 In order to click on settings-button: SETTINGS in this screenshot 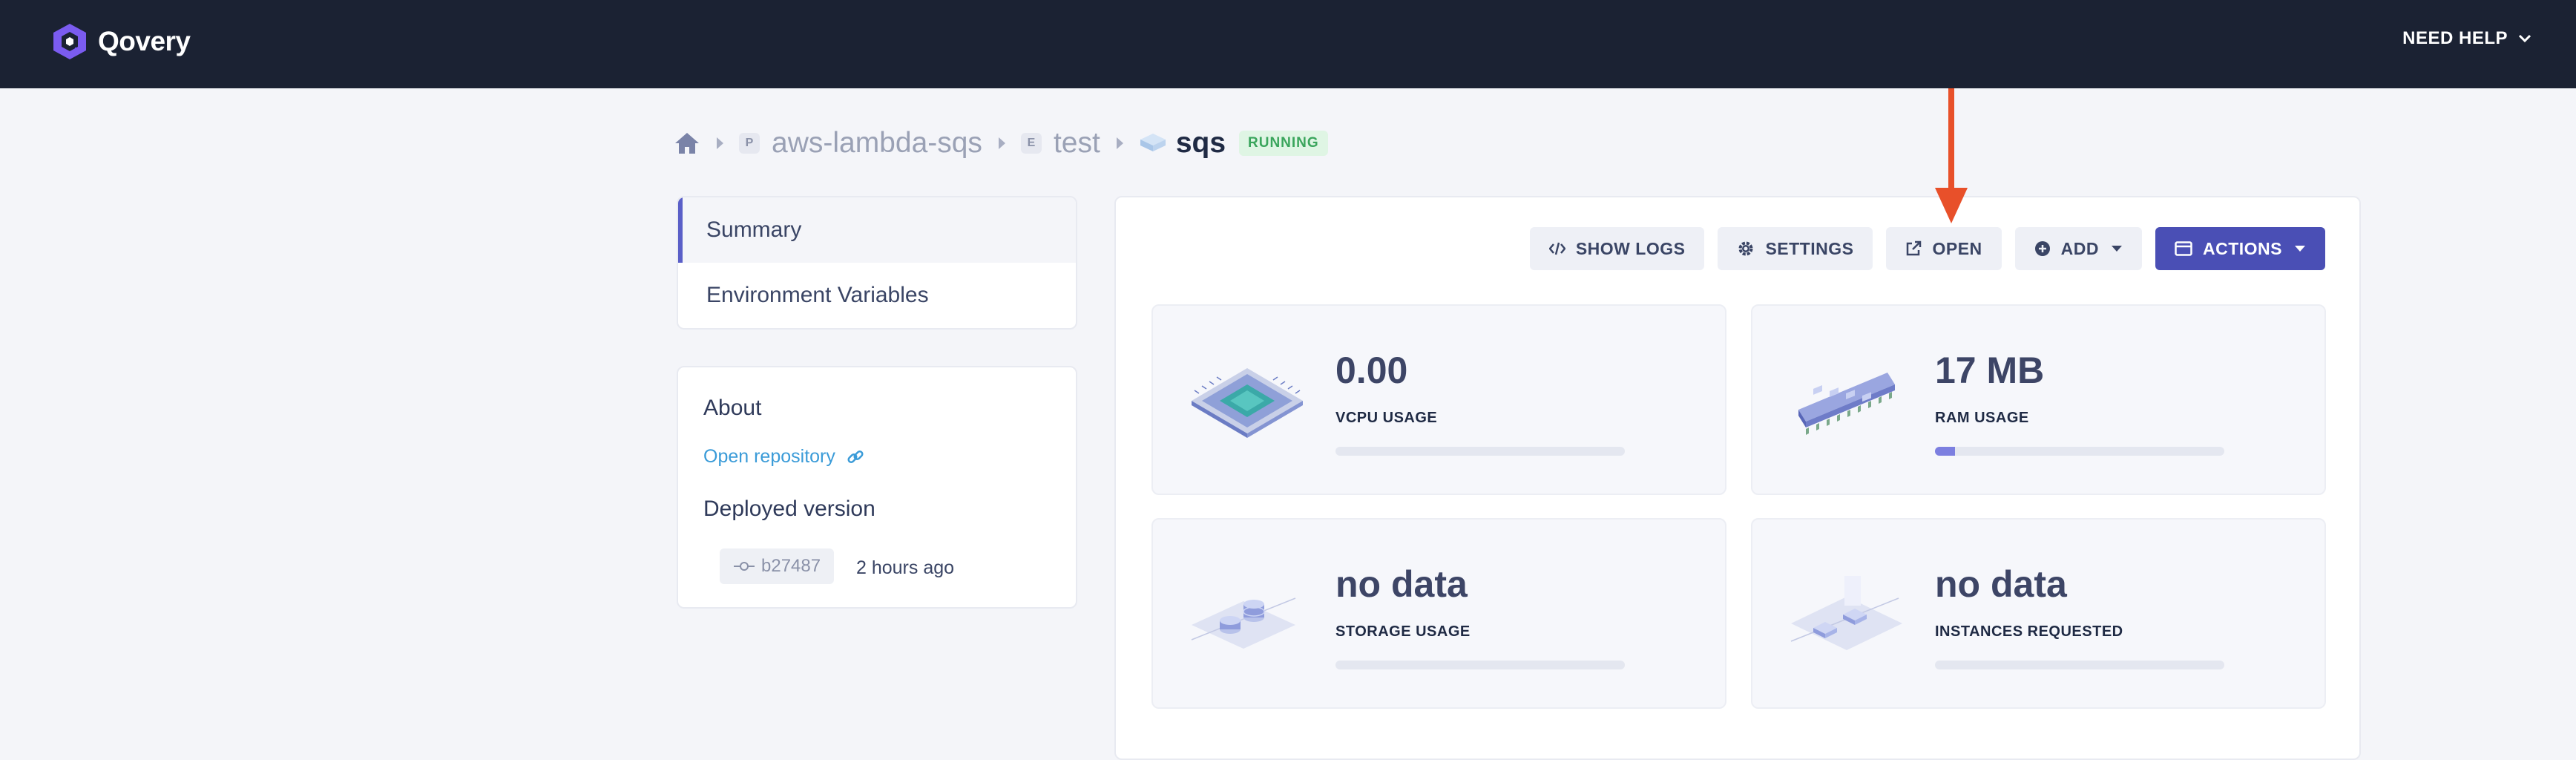, I will do `click(1796, 248)`.